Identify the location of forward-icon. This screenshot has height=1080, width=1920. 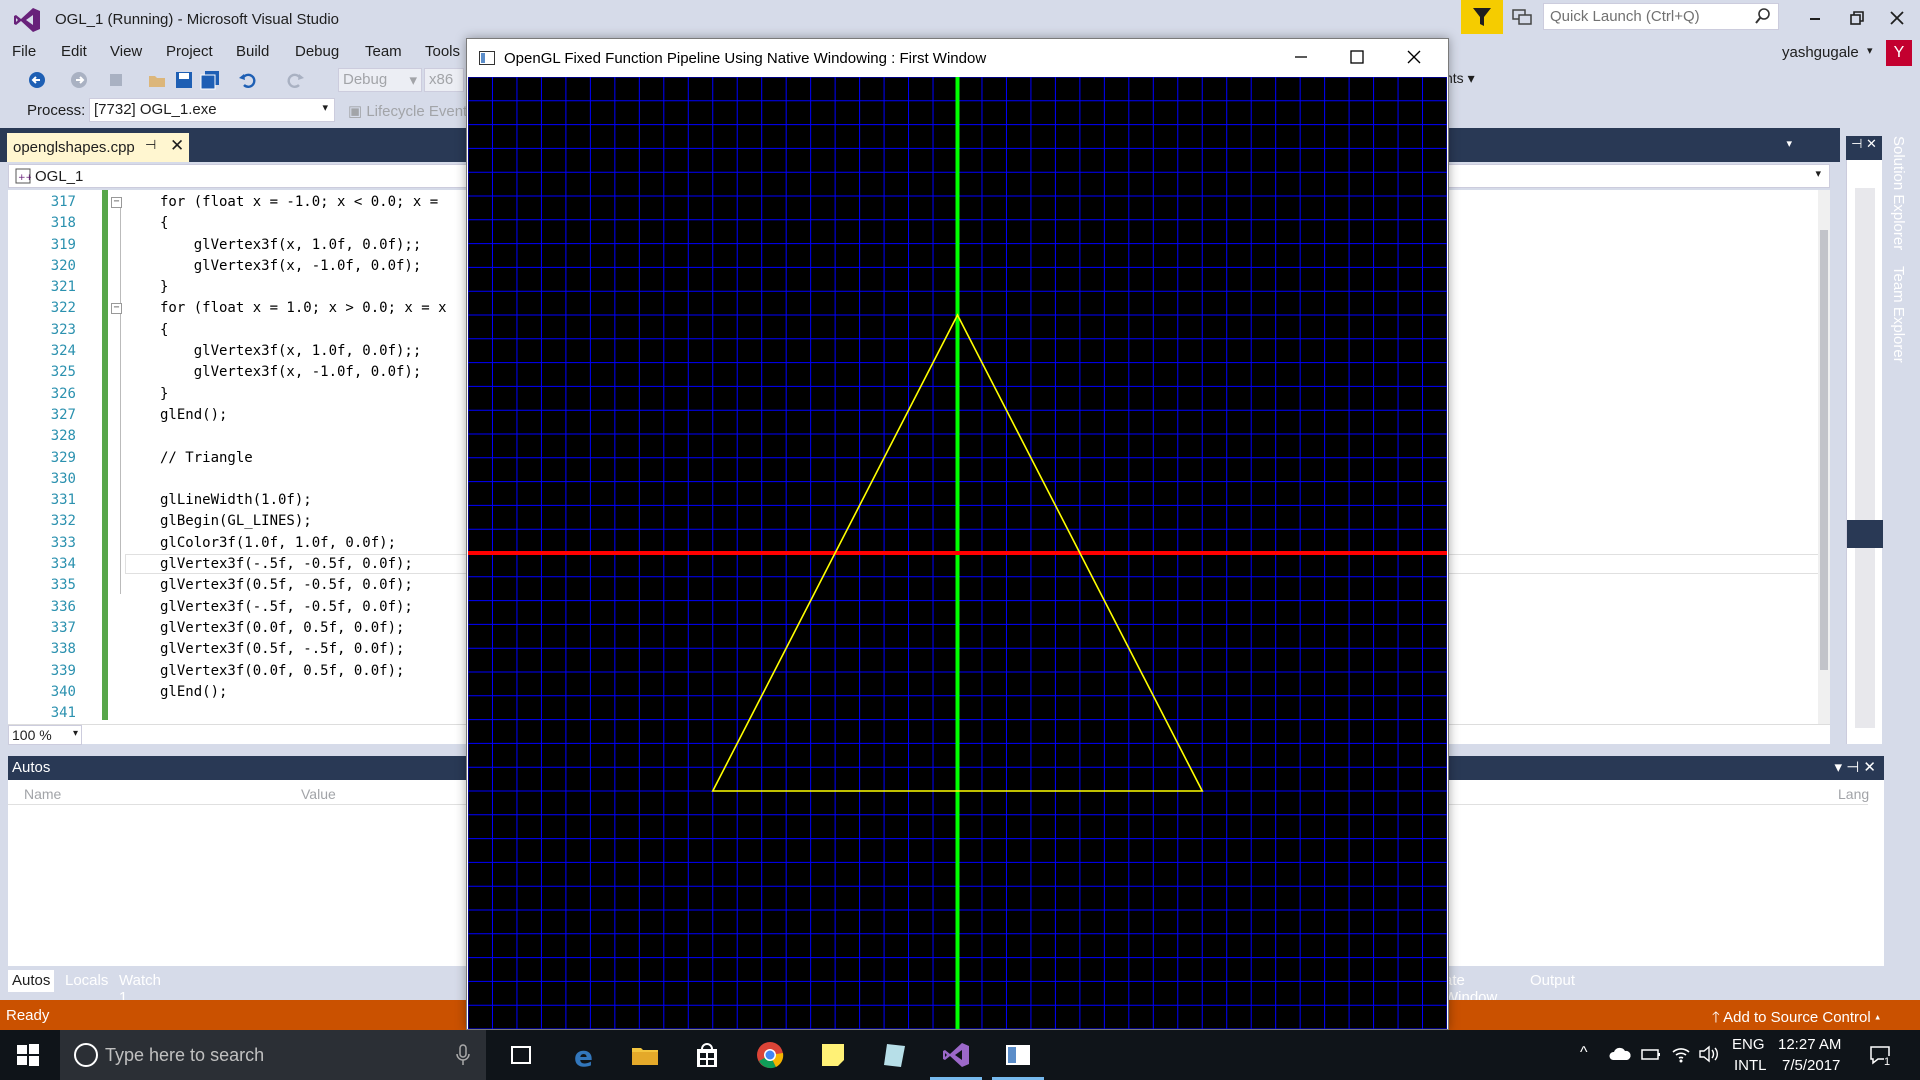
(79, 80).